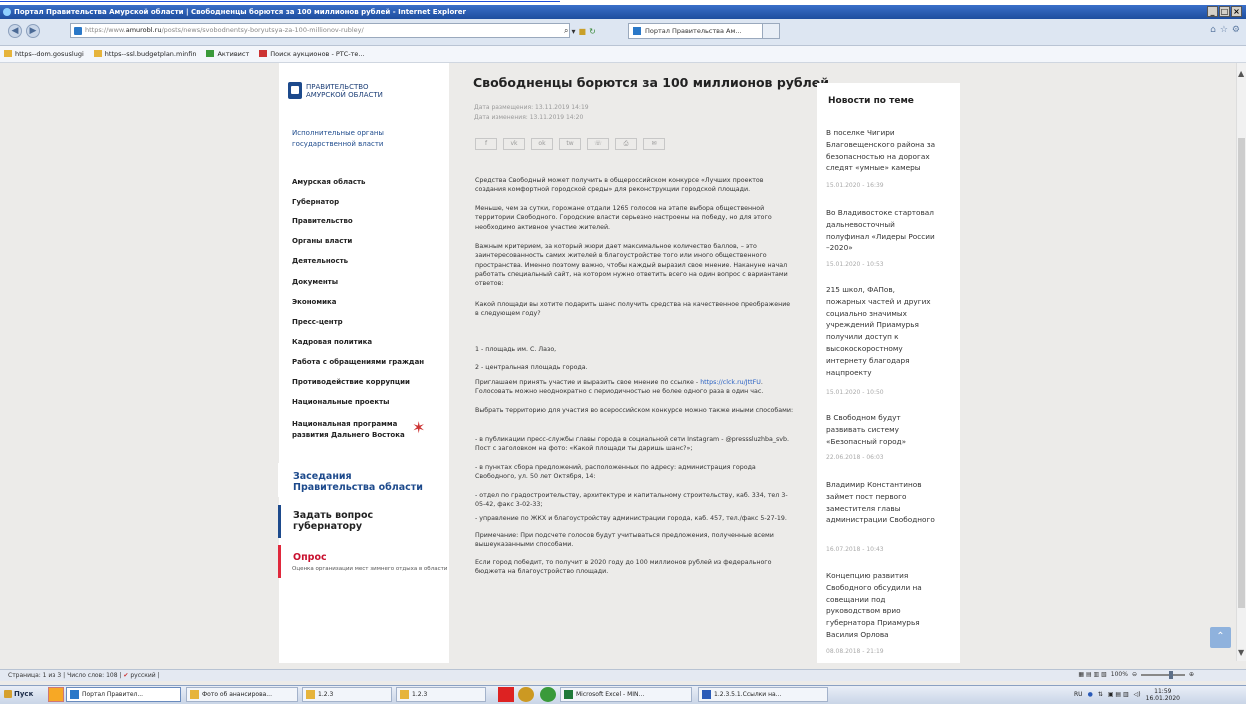 Image resolution: width=1246 pixels, height=704 pixels. I want to click on far-east-logo-icon: ✶, so click(419, 427).